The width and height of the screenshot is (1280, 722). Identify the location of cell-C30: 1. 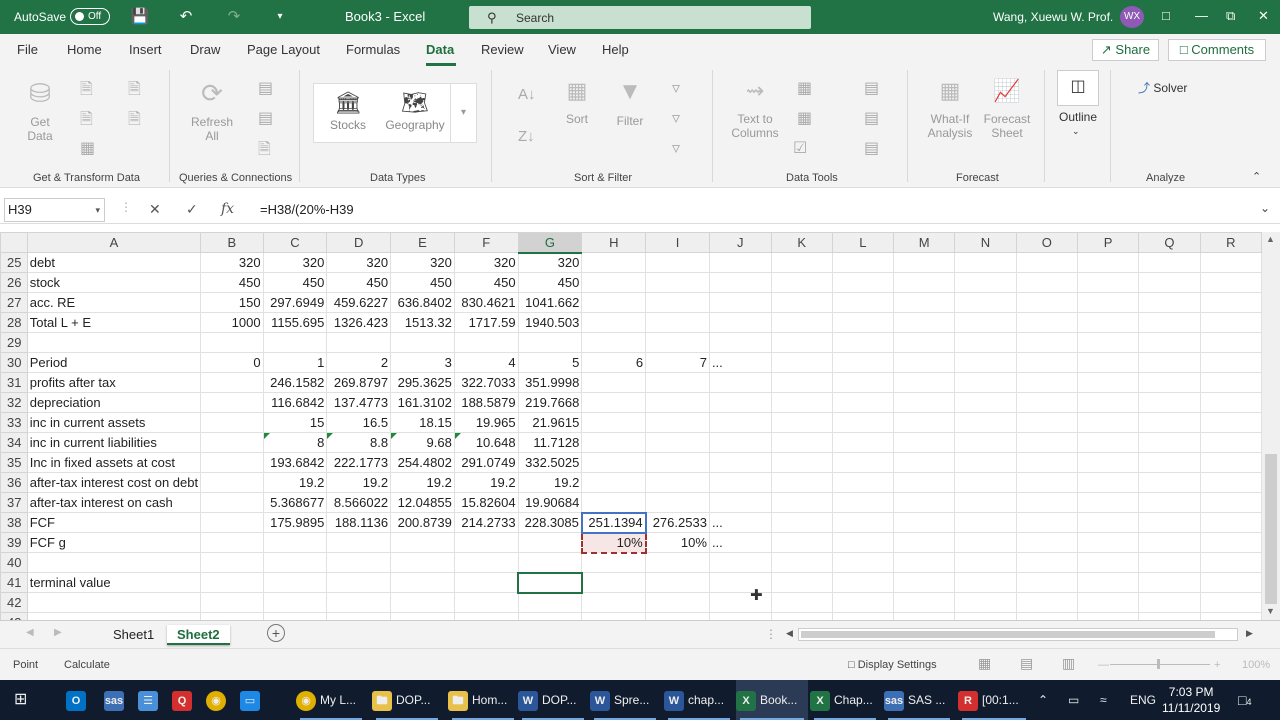
(295, 362).